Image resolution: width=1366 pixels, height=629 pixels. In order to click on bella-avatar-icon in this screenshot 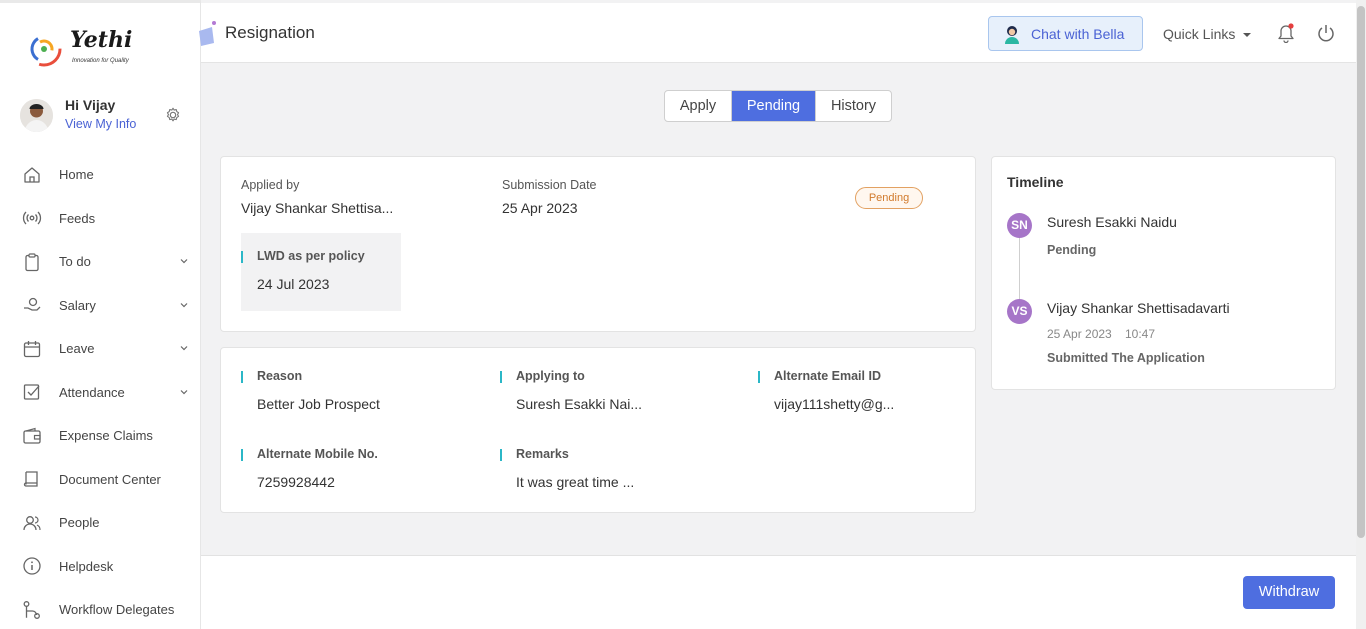, I will do `click(1012, 35)`.